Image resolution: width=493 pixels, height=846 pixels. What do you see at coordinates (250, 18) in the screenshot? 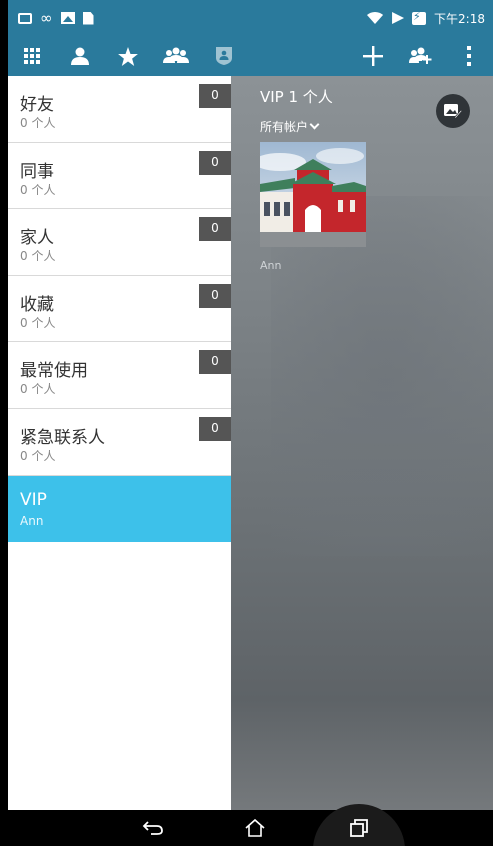
I see `status-bar: ∞ 下午2:18` at bounding box center [250, 18].